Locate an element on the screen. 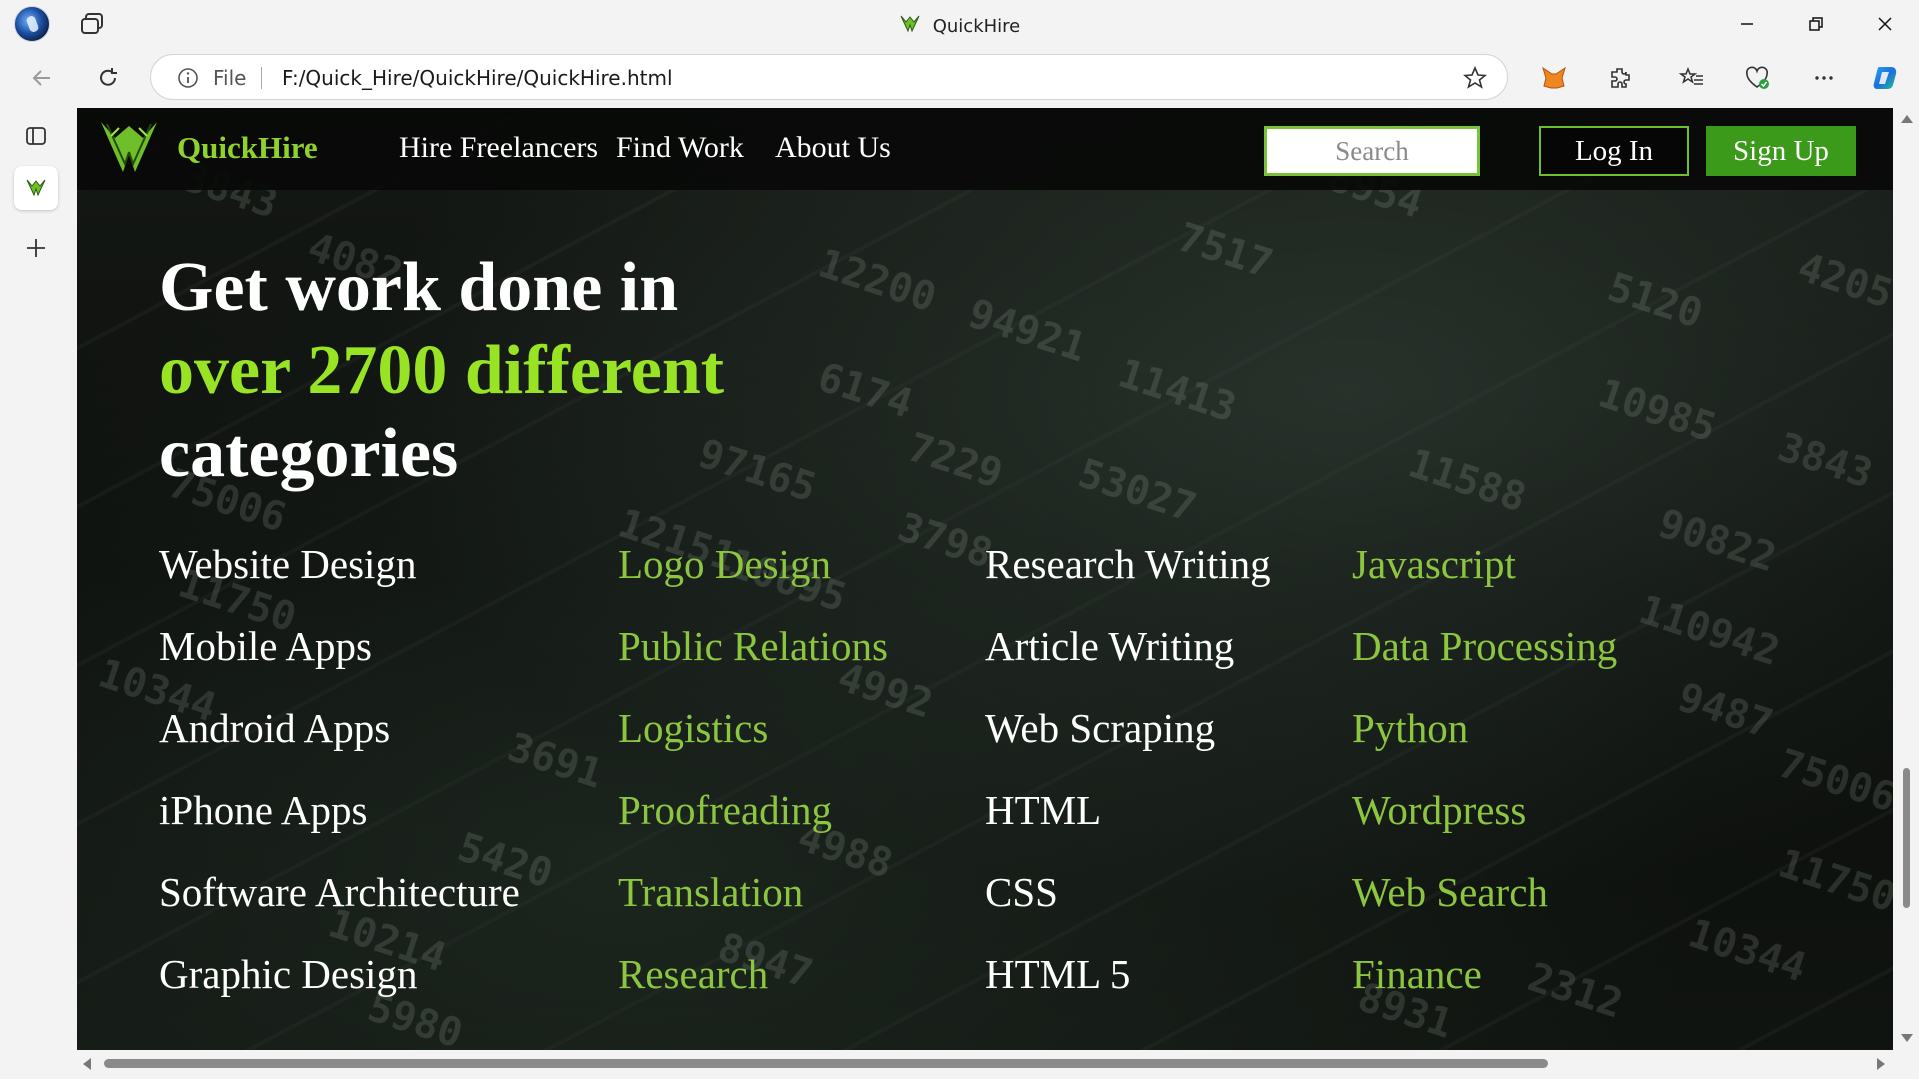 The height and width of the screenshot is (1079, 1919). category-item: Article Writing is located at coordinates (1109, 646).